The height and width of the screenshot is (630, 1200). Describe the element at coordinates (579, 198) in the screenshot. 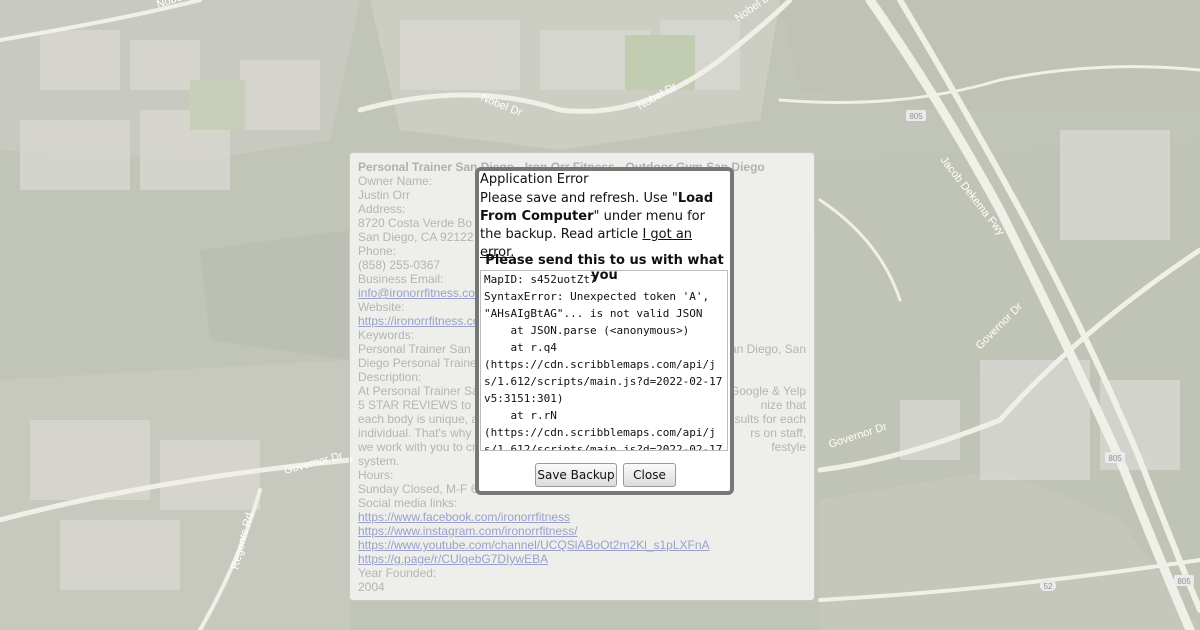

I see `message-text: Please save and refresh. Use "` at that location.